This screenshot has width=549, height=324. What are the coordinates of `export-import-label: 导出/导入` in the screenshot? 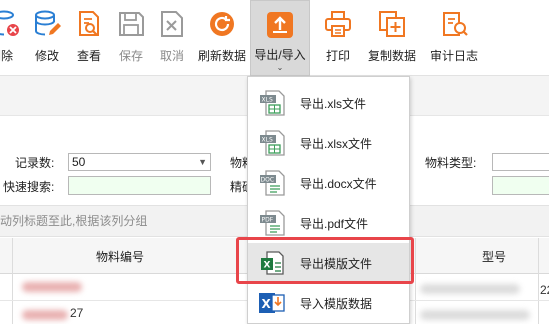 It's located at (280, 55).